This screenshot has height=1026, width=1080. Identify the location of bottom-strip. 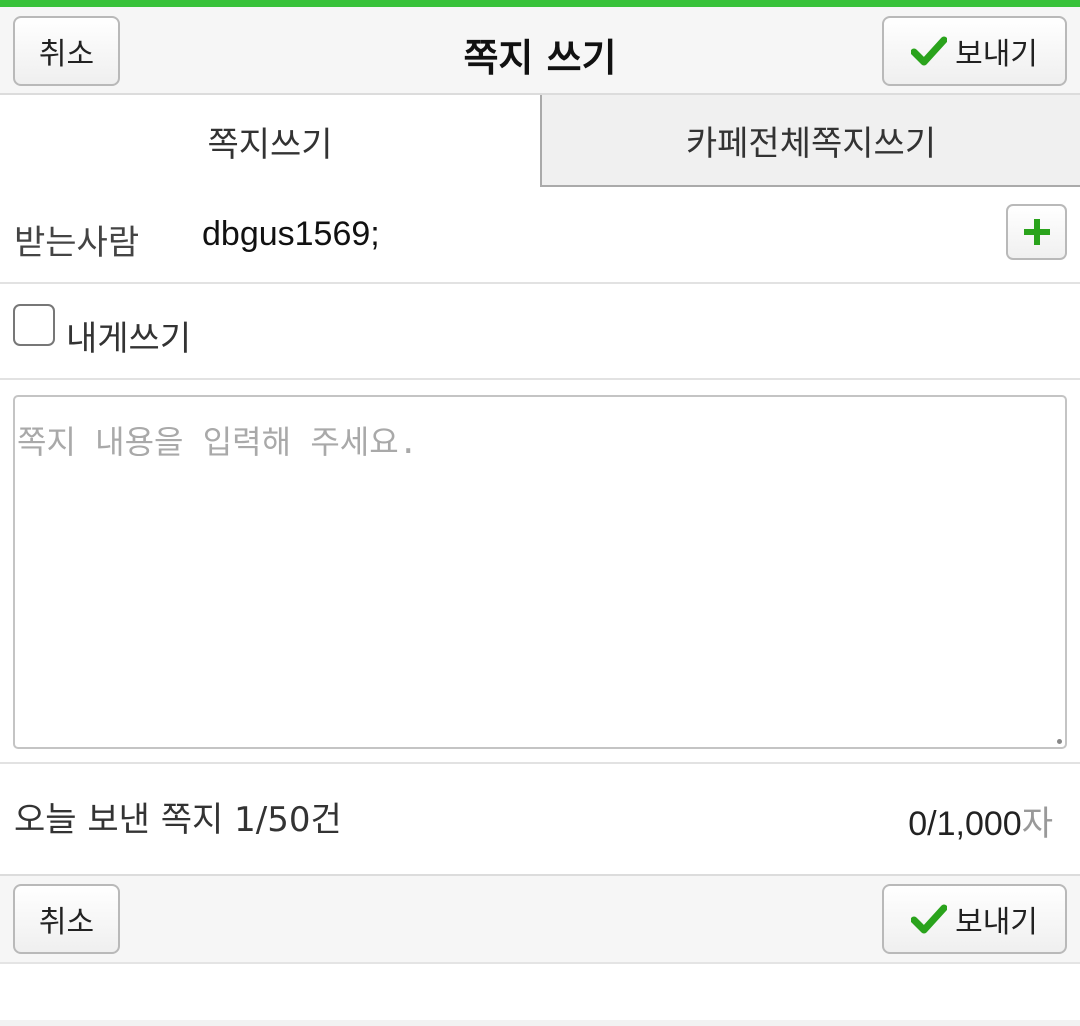
(540, 1023).